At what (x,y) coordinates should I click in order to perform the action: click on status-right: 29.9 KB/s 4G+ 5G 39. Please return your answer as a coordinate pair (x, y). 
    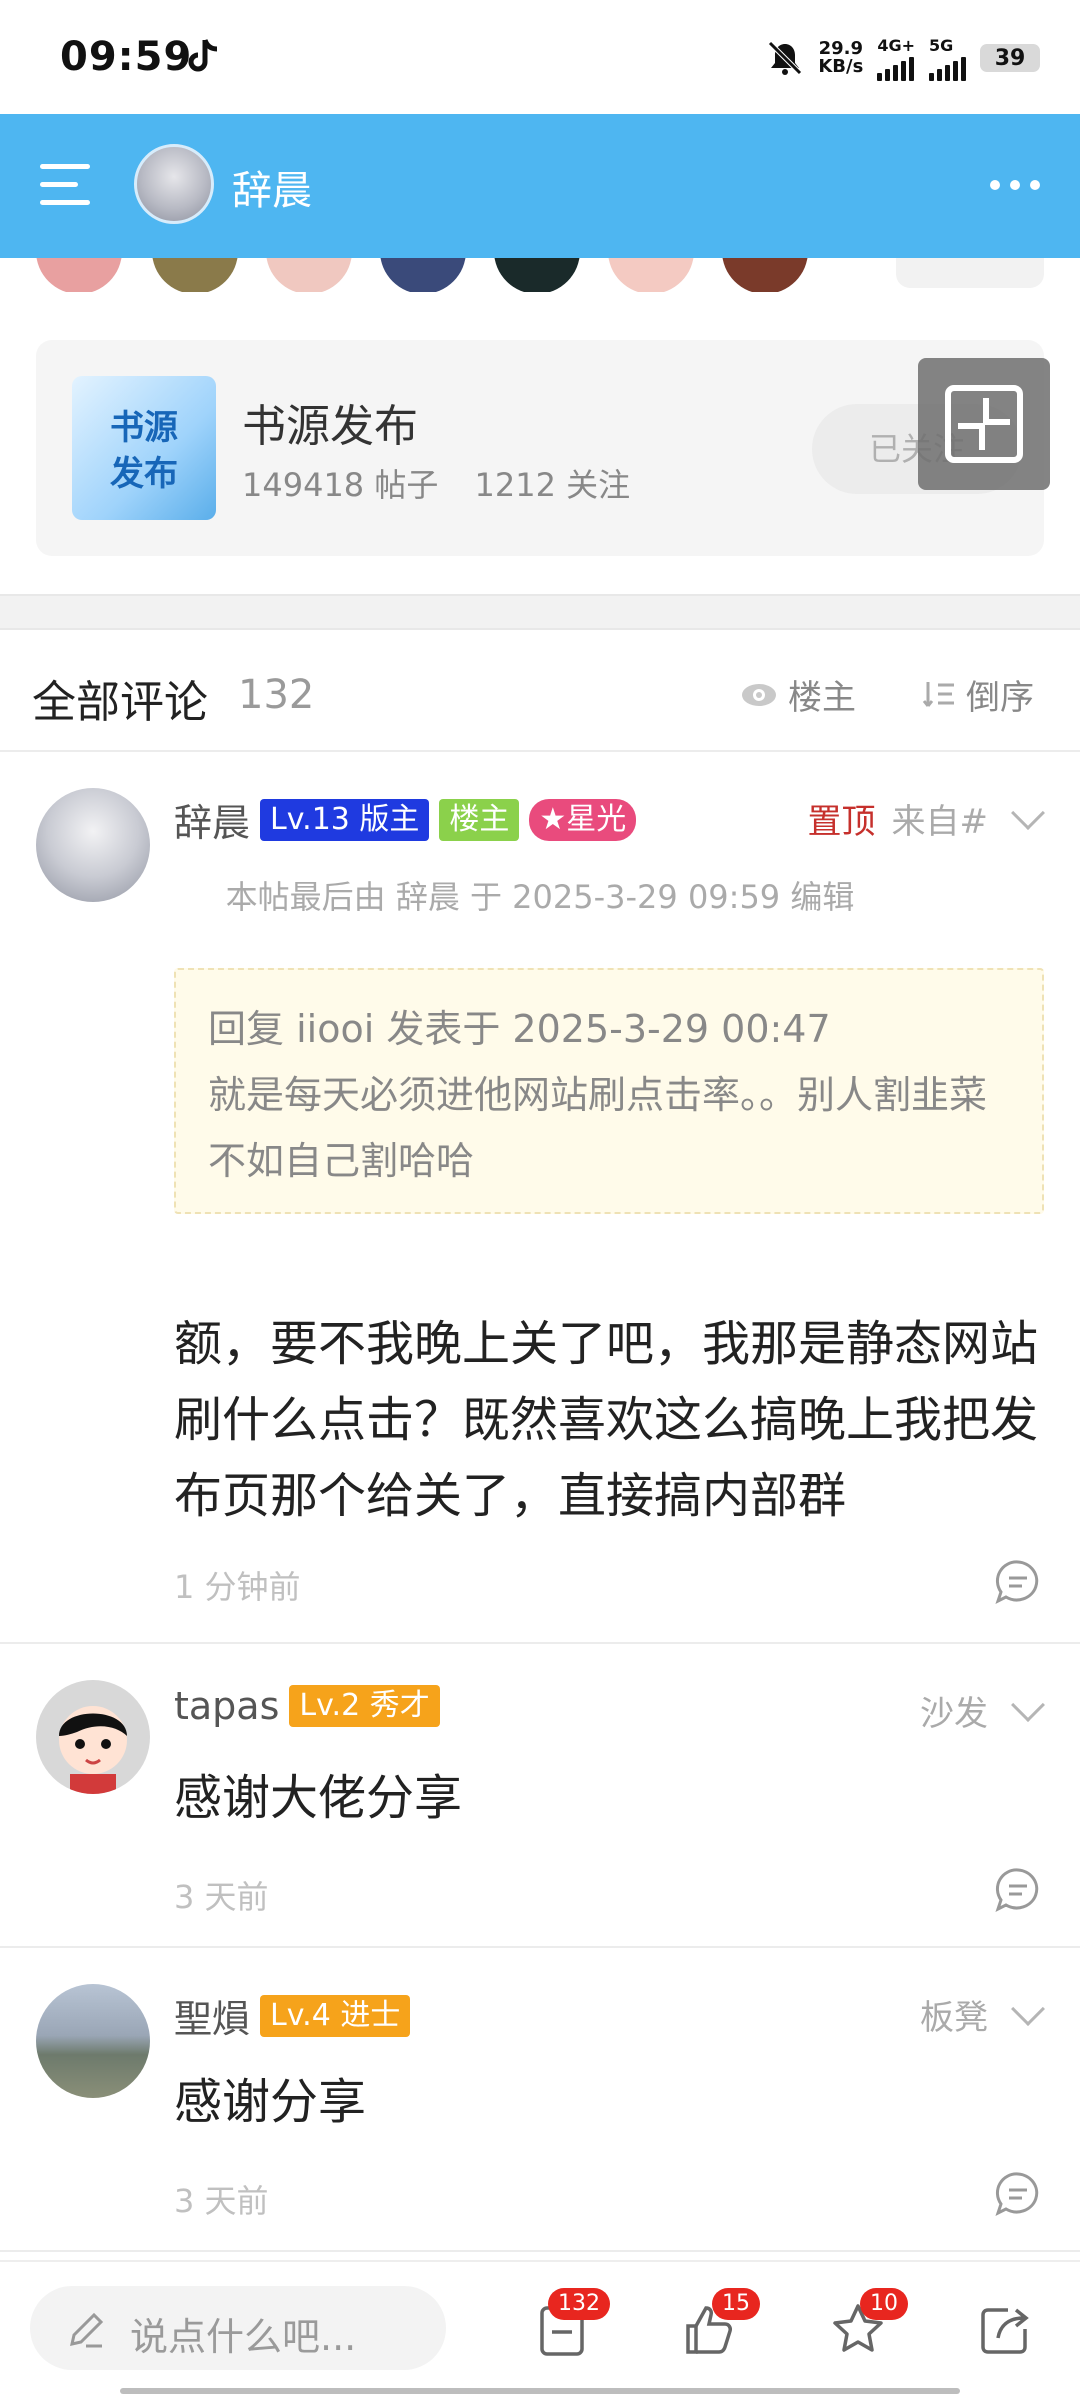
    Looking at the image, I should click on (903, 58).